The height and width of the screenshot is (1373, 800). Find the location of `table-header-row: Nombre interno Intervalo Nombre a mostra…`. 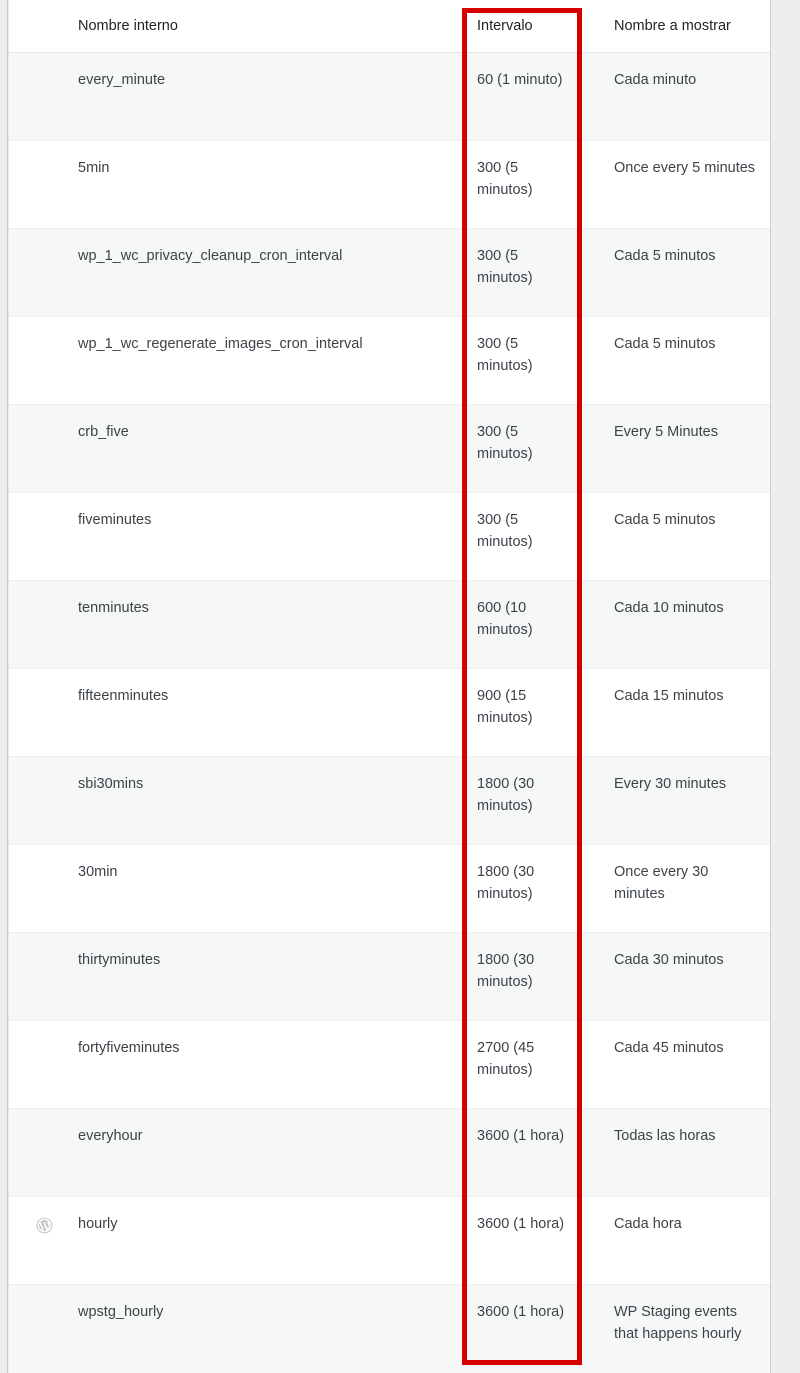

table-header-row: Nombre interno Intervalo Nombre a mostra… is located at coordinates (389, 26).